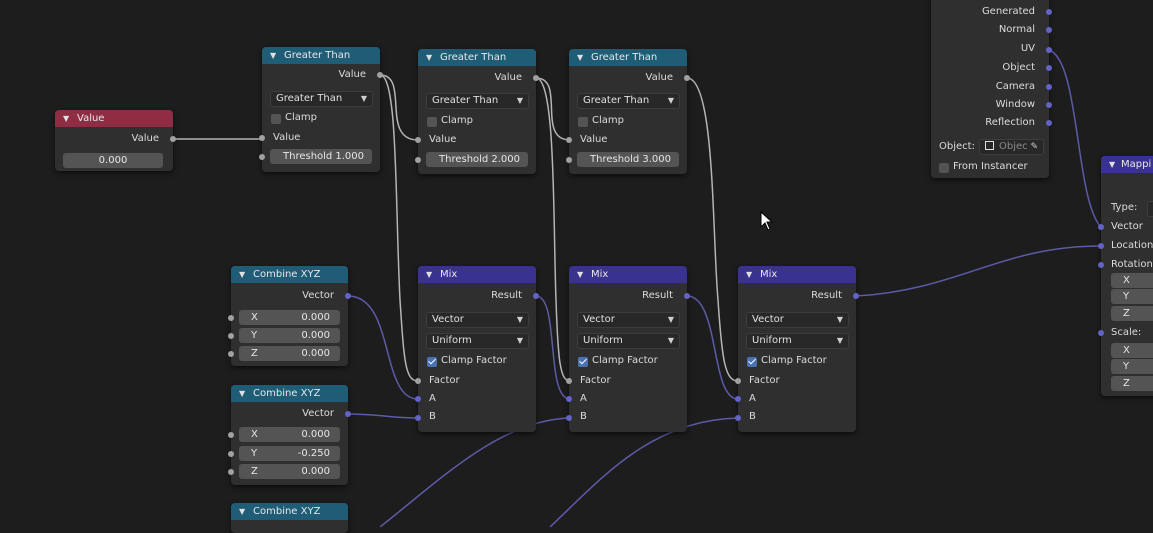 Image resolution: width=1153 pixels, height=533 pixels. What do you see at coordinates (114, 118) in the screenshot?
I see `value-node-header: ▼ Value` at bounding box center [114, 118].